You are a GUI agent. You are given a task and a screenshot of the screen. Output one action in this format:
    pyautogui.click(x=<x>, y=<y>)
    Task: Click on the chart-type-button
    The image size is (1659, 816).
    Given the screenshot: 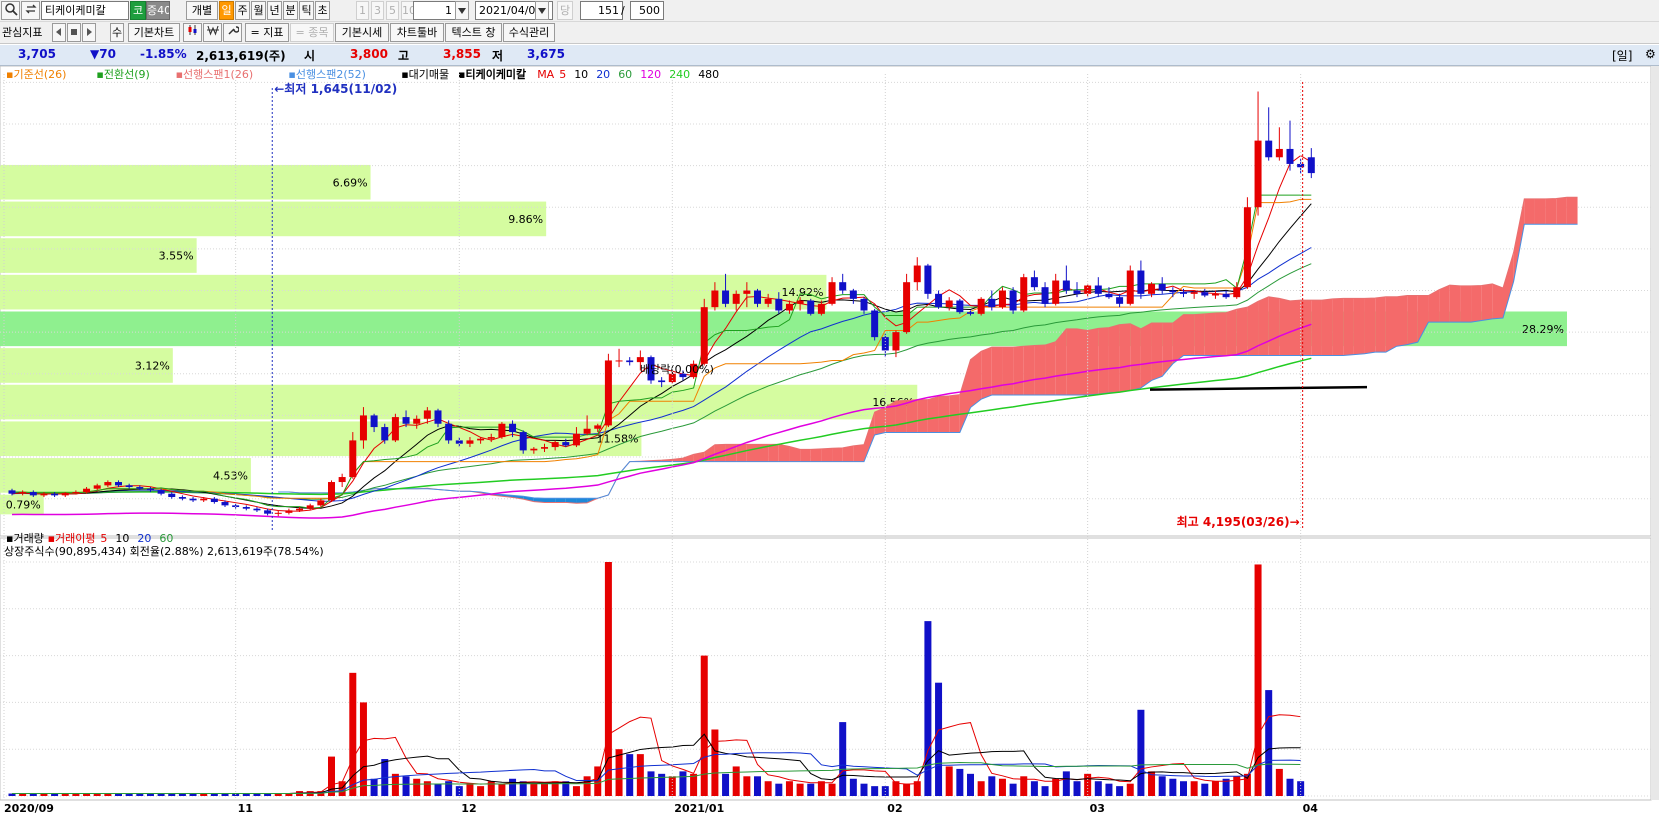 What is the action you would take?
    pyautogui.click(x=192, y=32)
    